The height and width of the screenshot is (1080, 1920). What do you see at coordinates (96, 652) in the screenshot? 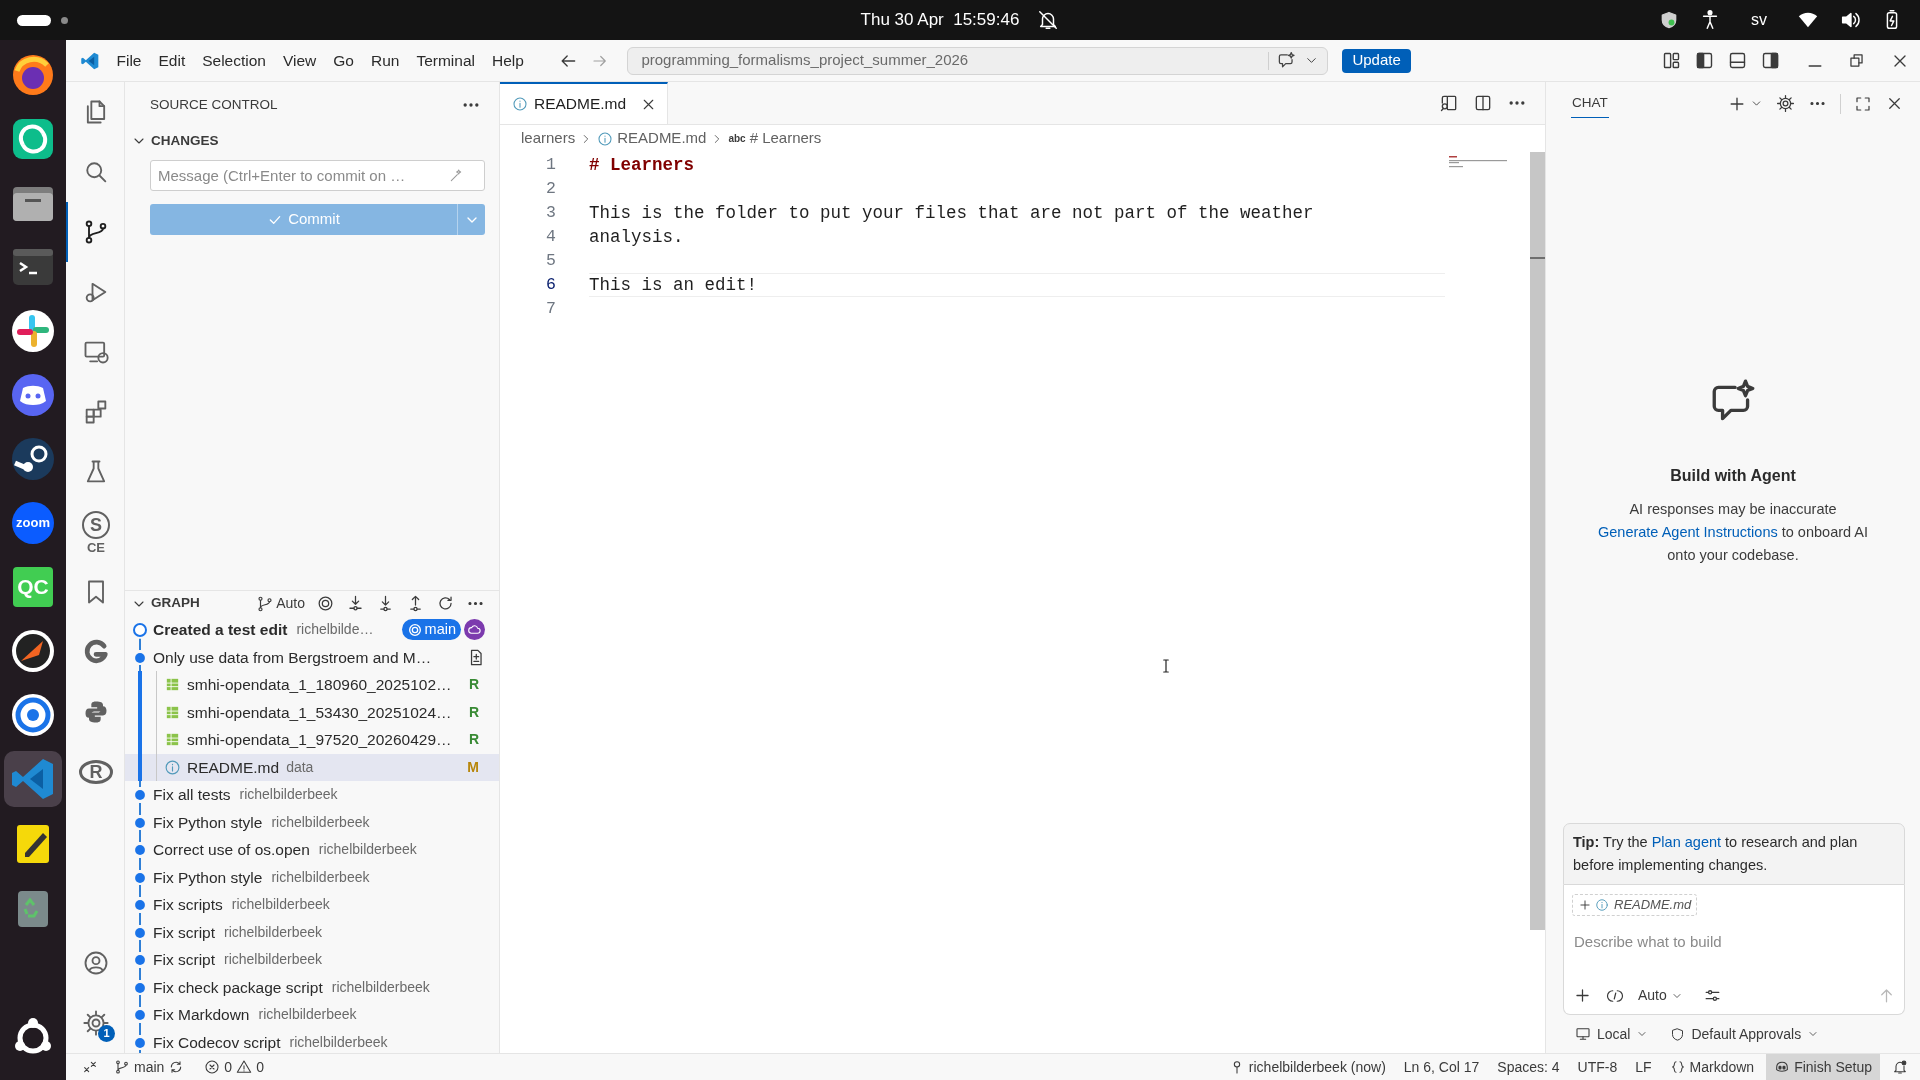
I see `arc-logo-icon` at bounding box center [96, 652].